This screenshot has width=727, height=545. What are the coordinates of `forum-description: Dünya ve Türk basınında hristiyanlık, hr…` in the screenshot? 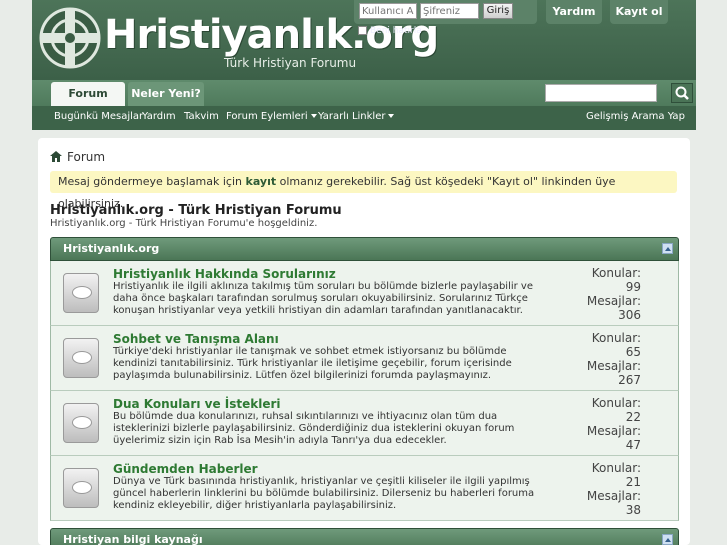 It's located at (324, 493).